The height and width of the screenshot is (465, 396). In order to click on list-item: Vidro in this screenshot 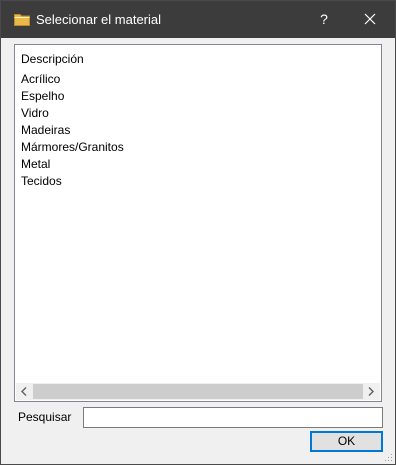, I will do `click(72, 113)`.